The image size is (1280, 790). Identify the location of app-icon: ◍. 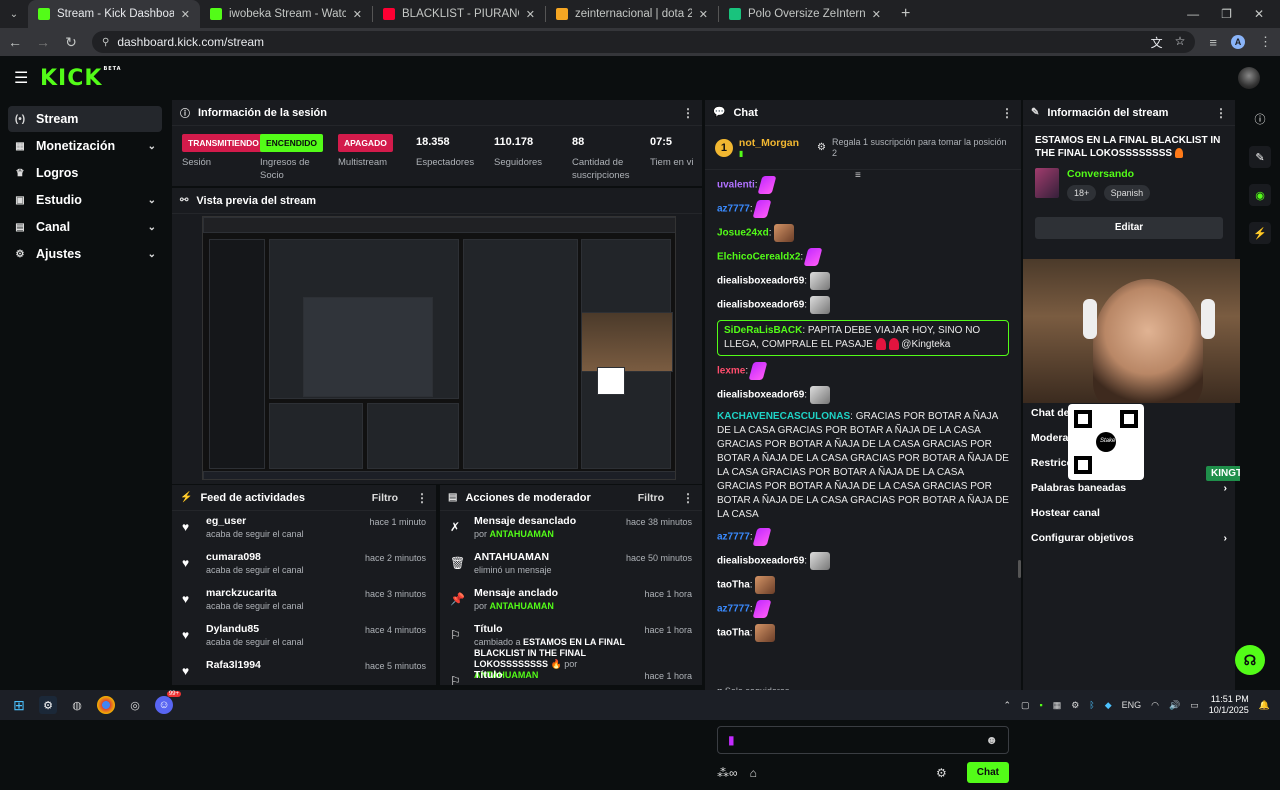
(77, 705).